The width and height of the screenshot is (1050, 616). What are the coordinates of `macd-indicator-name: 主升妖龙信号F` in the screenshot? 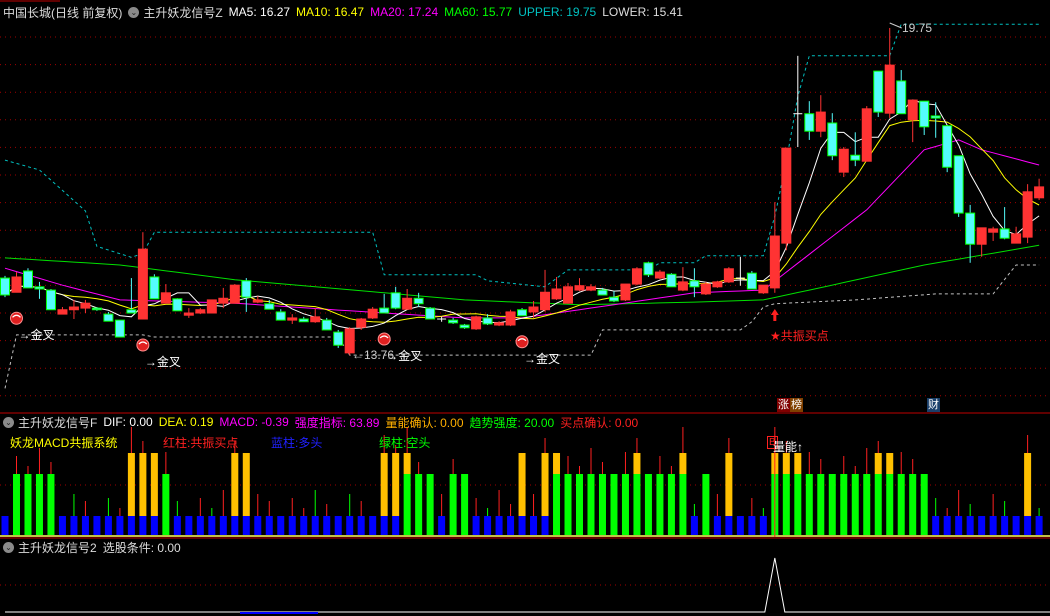 It's located at (57, 422).